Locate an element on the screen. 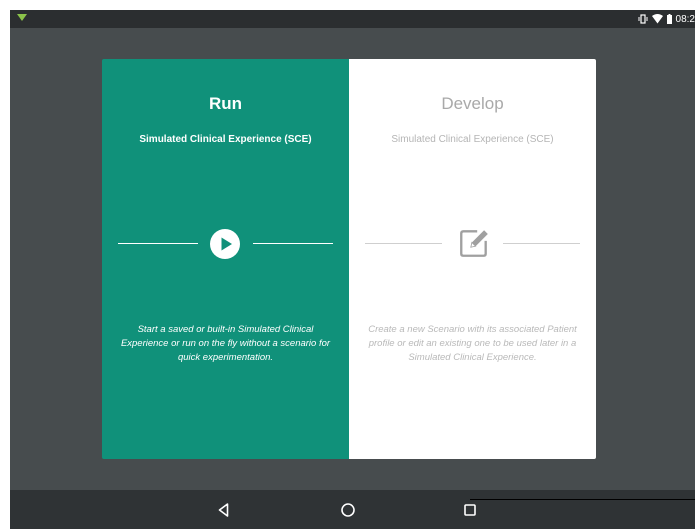  status-bar: 08:2 is located at coordinates (352, 19).